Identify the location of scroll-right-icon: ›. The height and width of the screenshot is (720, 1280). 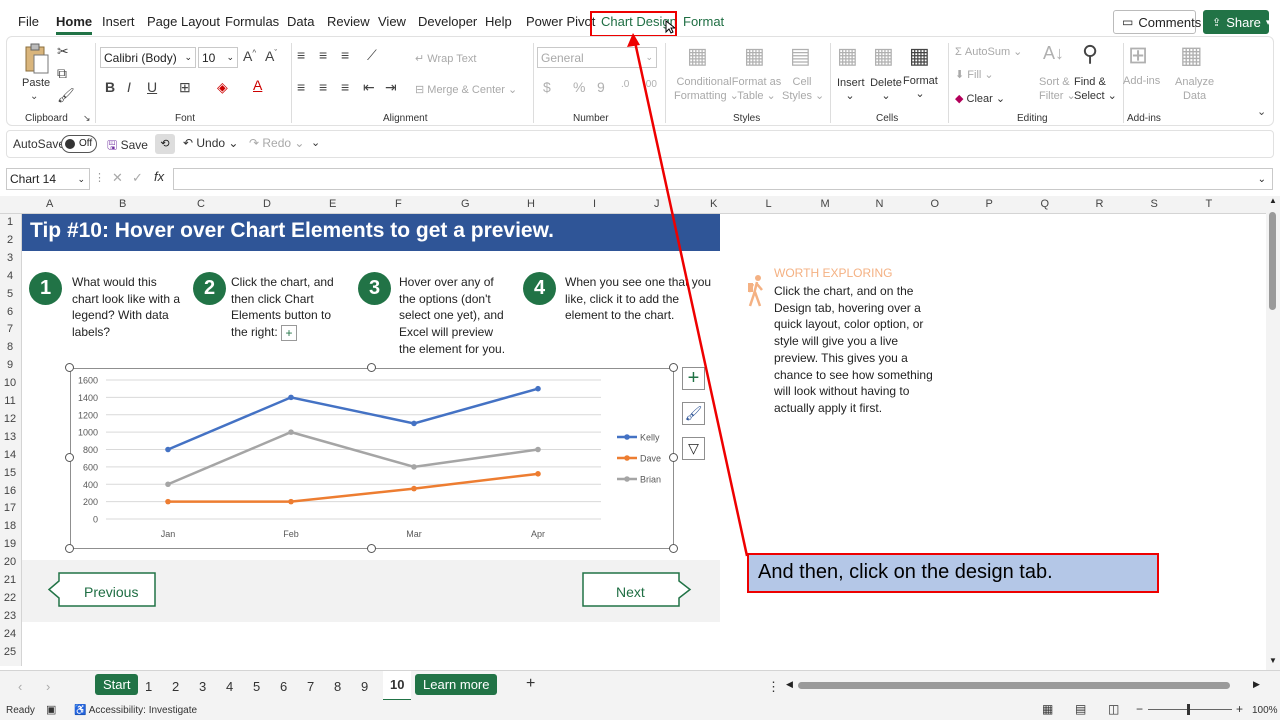
(48, 686).